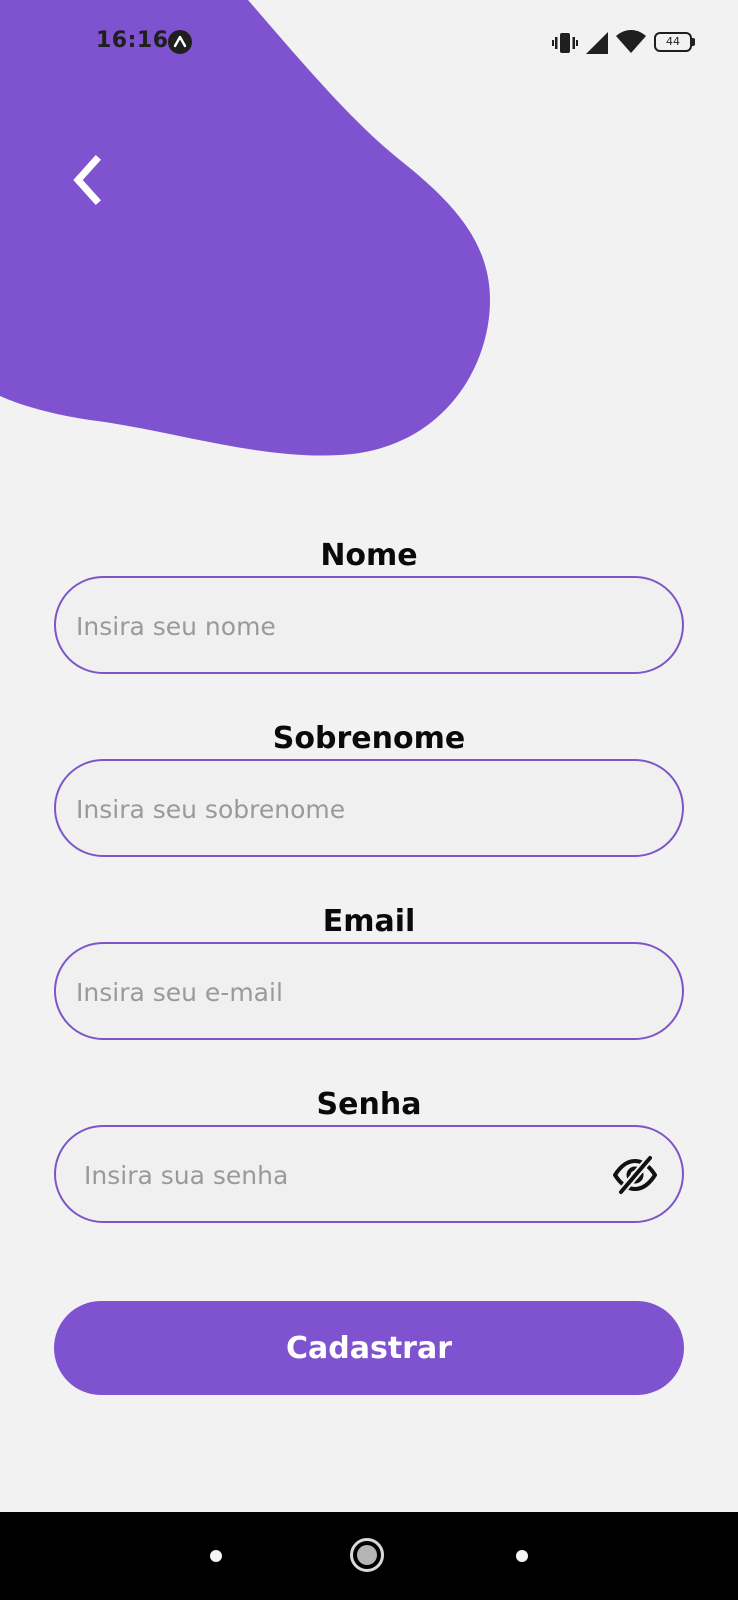 This screenshot has width=738, height=1600. I want to click on vibrate-icon, so click(565, 43).